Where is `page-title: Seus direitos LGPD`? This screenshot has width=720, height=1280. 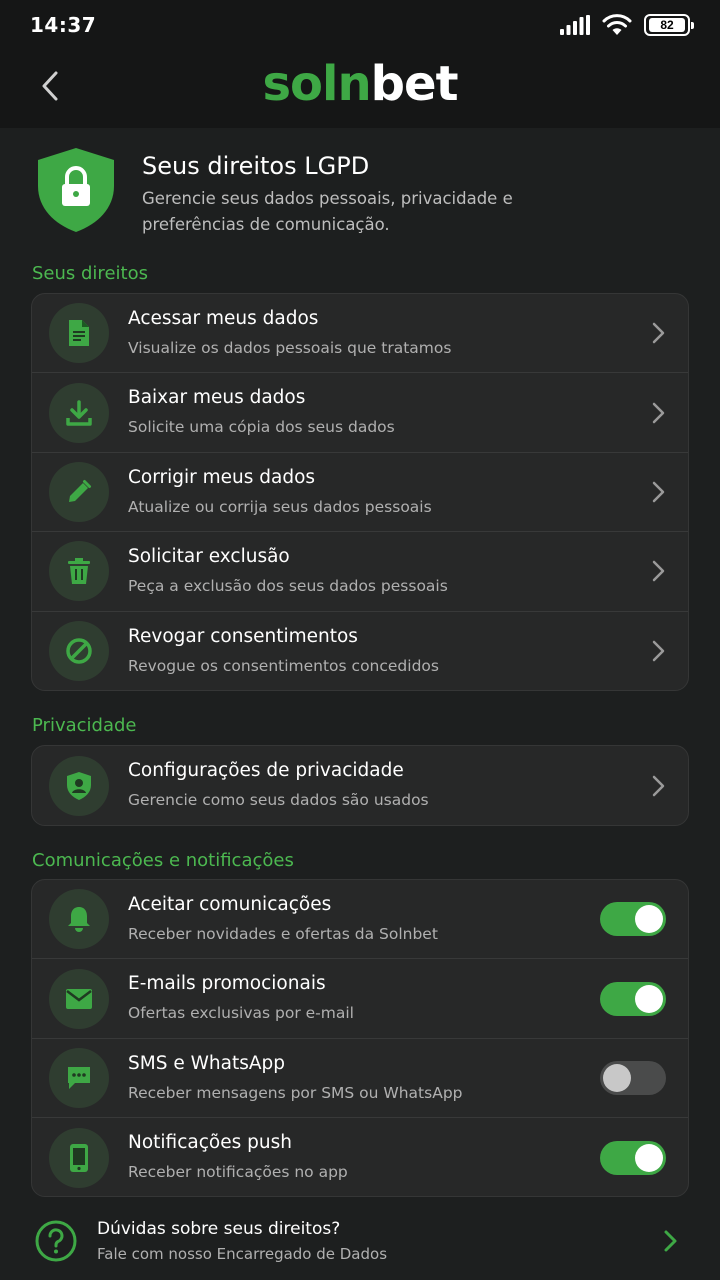 page-title: Seus direitos LGPD is located at coordinates (256, 166).